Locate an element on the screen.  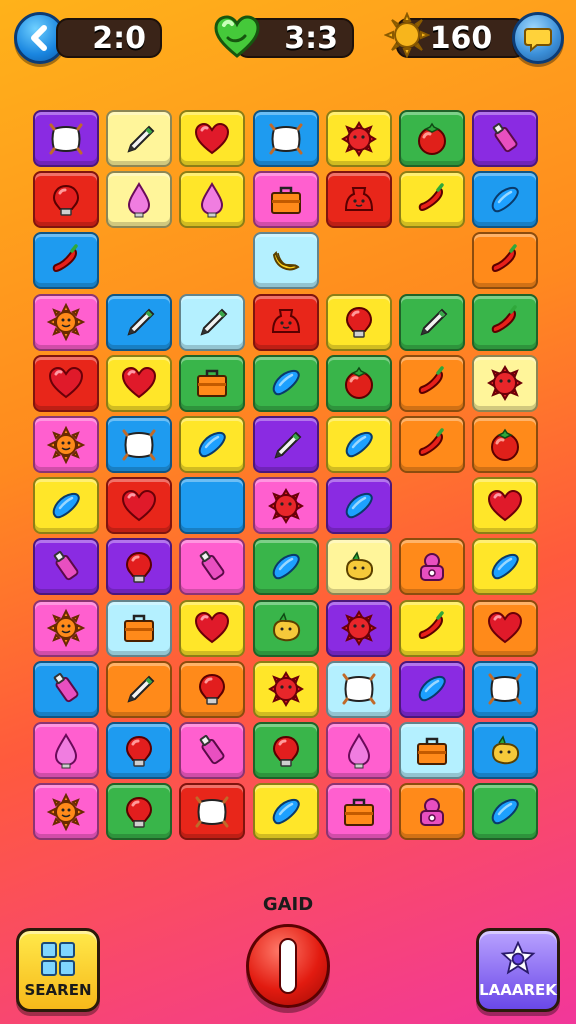
tile-empty is located at coordinates (212, 506).